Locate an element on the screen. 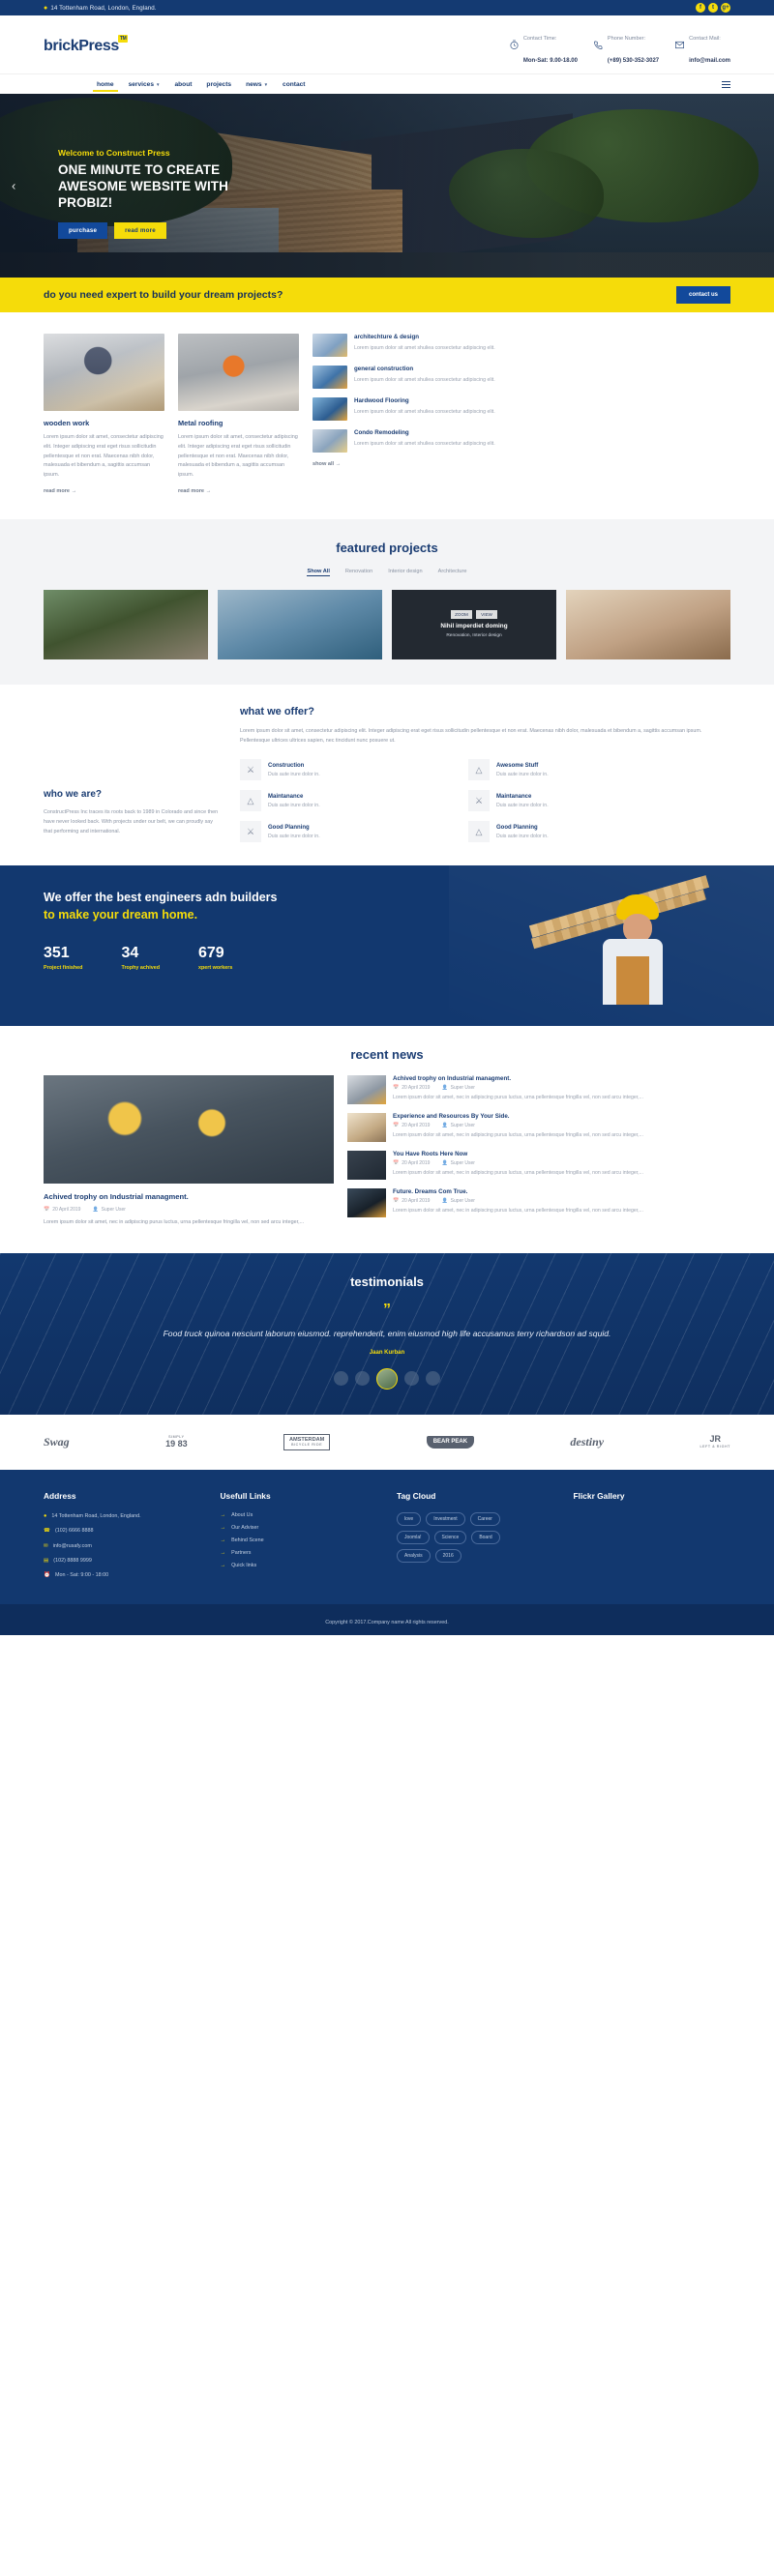 Image resolution: width=774 pixels, height=2576 pixels. footer-address-text: 14 Tottenham Road, London, England. is located at coordinates (96, 1515).